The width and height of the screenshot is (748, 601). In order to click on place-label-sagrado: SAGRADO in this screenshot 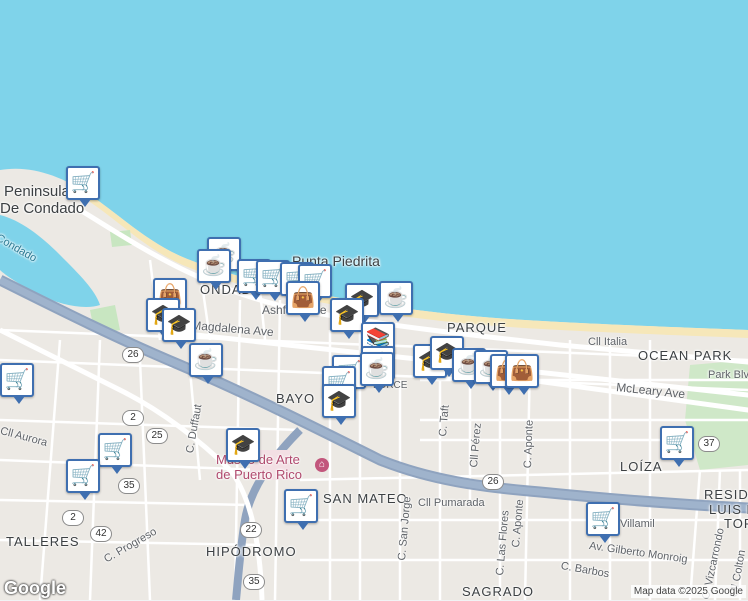, I will do `click(498, 591)`.